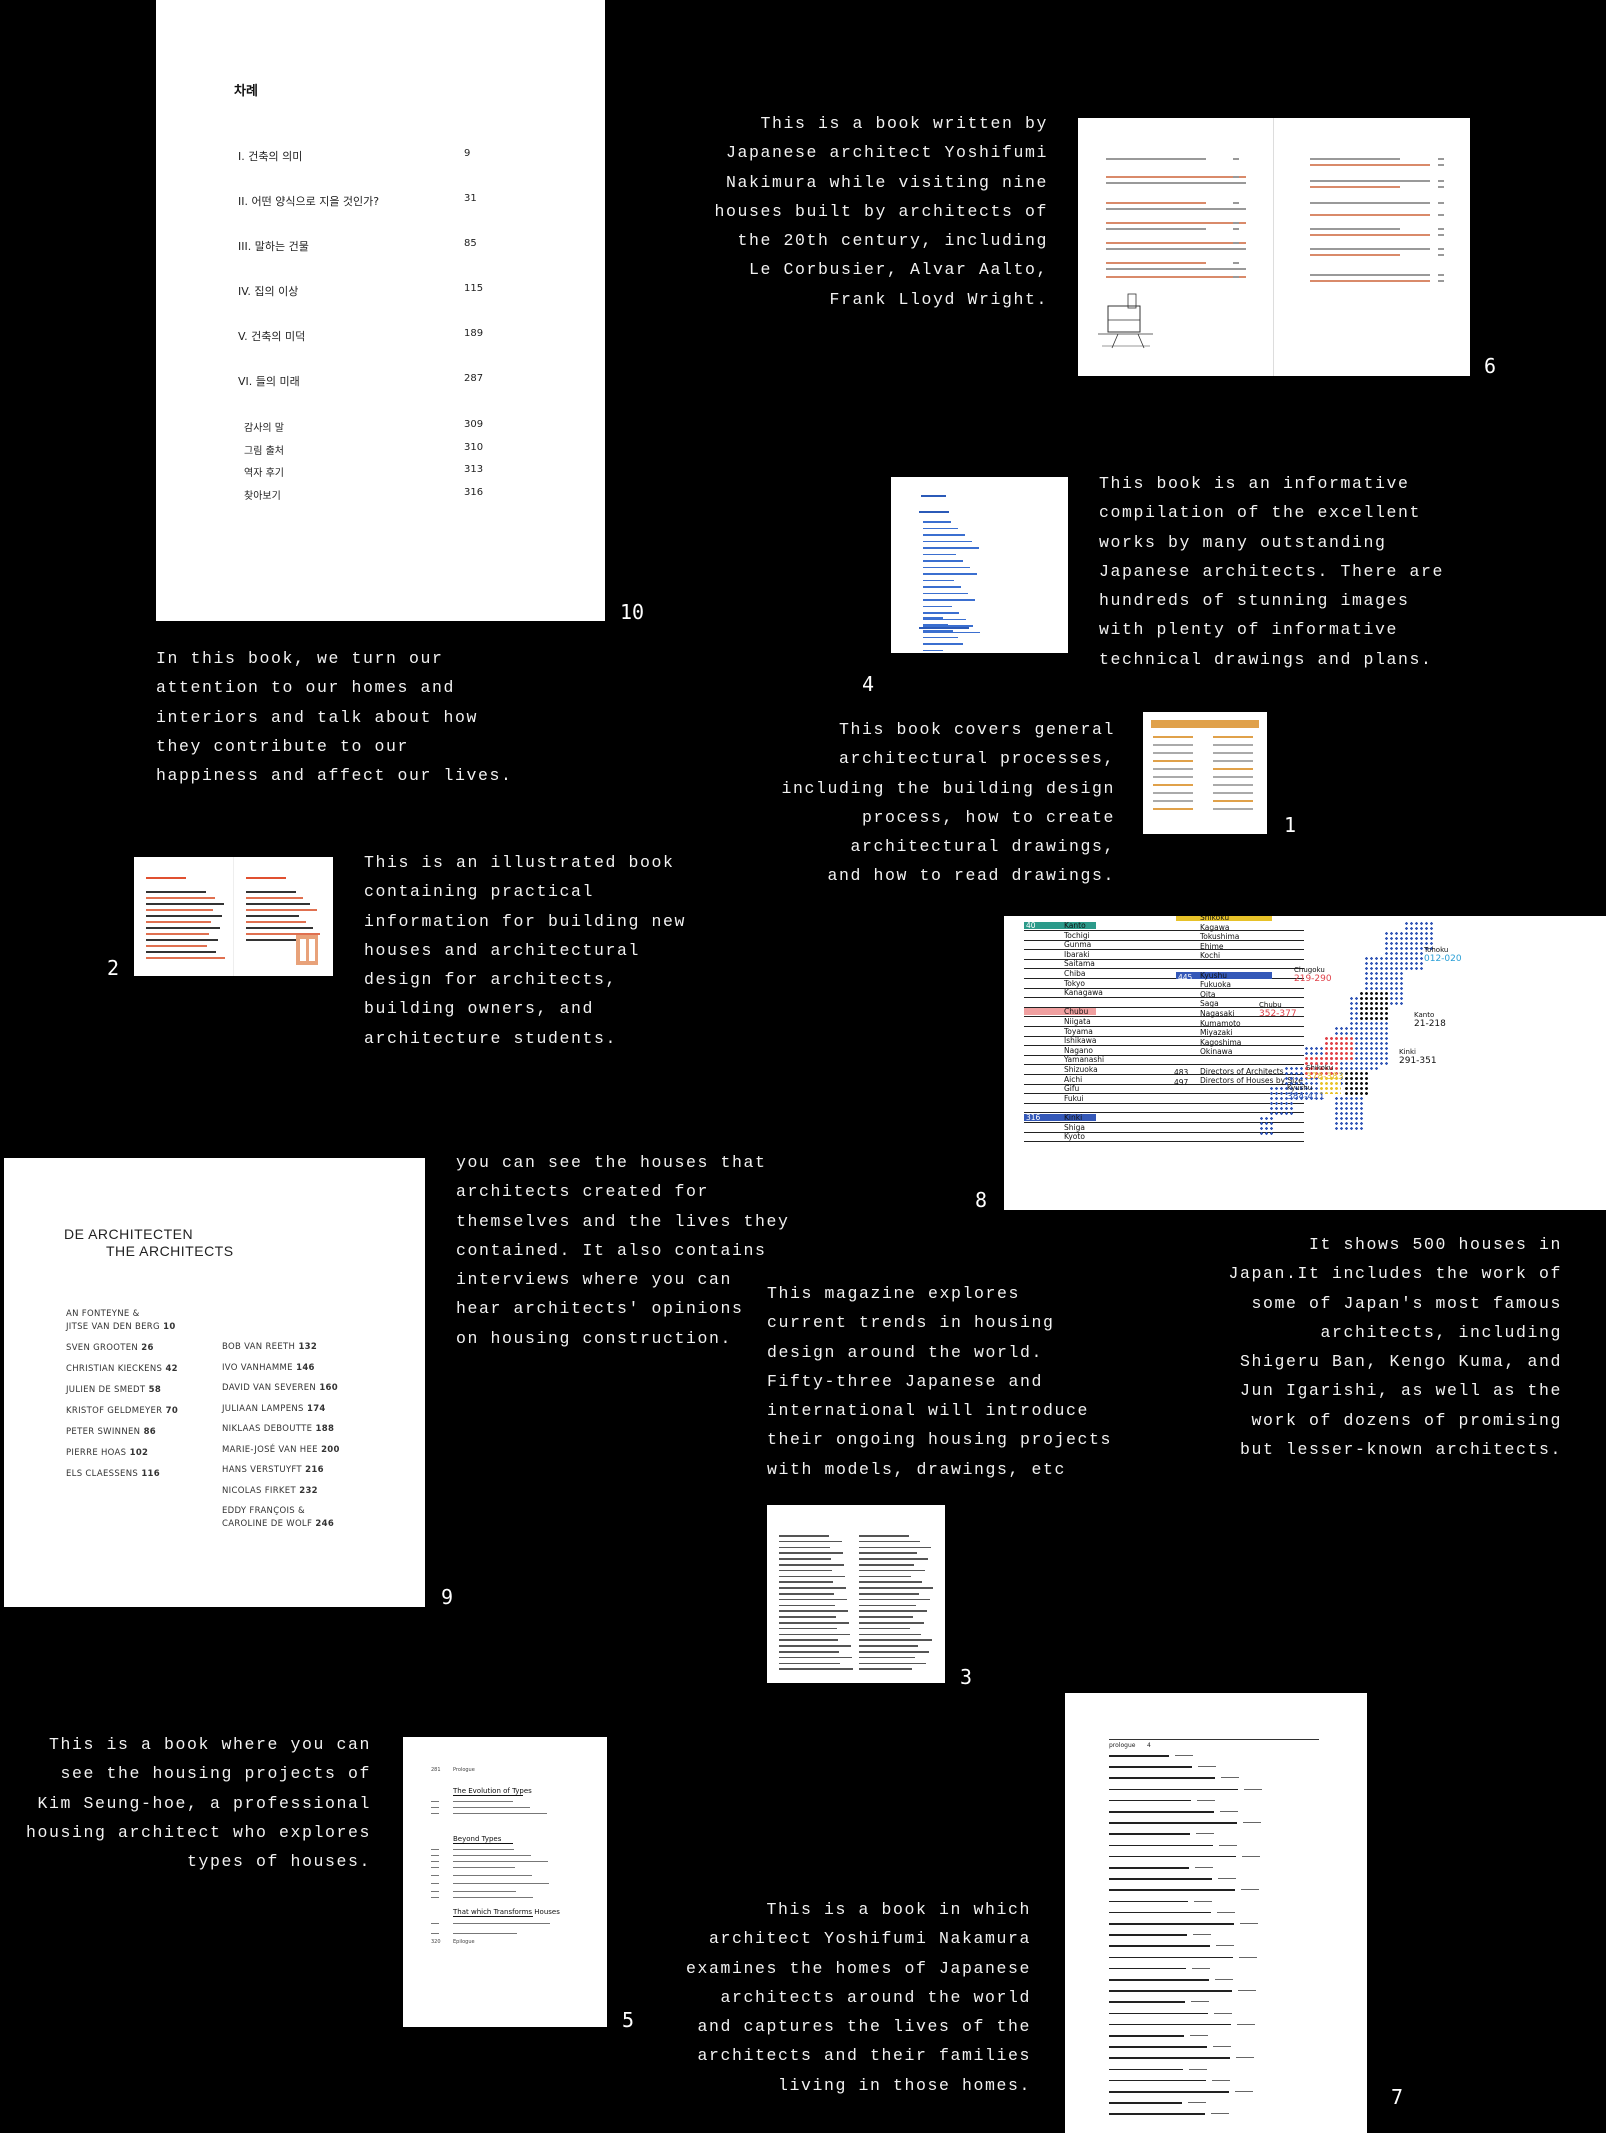 The width and height of the screenshot is (1606, 2133). I want to click on architect-name-text: JULIEN DE SMEDT, so click(106, 1390).